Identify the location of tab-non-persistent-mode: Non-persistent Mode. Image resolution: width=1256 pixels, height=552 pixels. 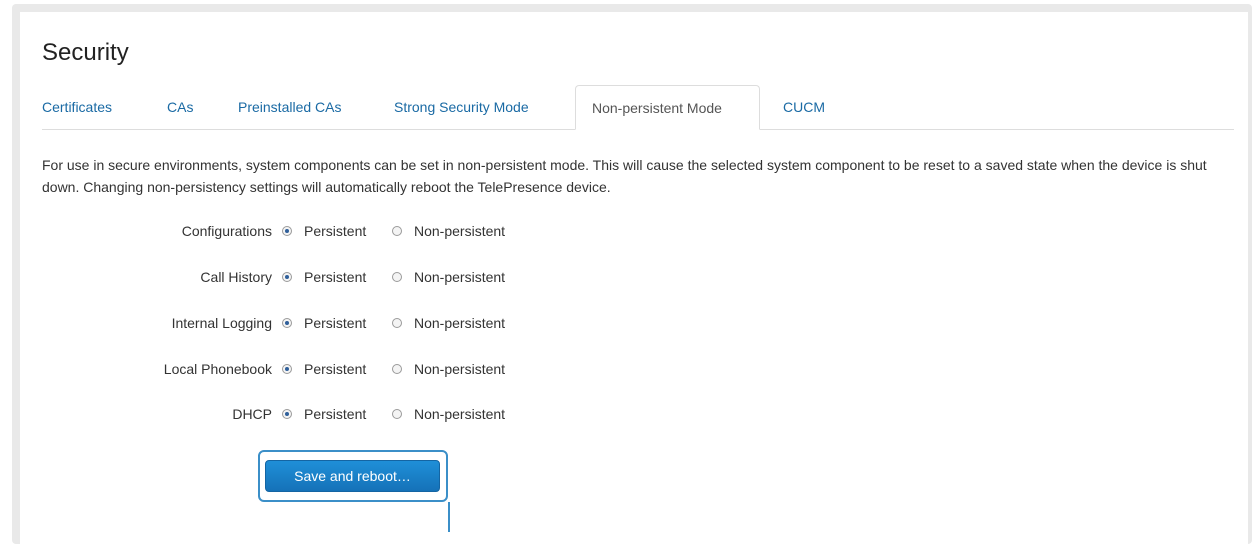
(667, 107).